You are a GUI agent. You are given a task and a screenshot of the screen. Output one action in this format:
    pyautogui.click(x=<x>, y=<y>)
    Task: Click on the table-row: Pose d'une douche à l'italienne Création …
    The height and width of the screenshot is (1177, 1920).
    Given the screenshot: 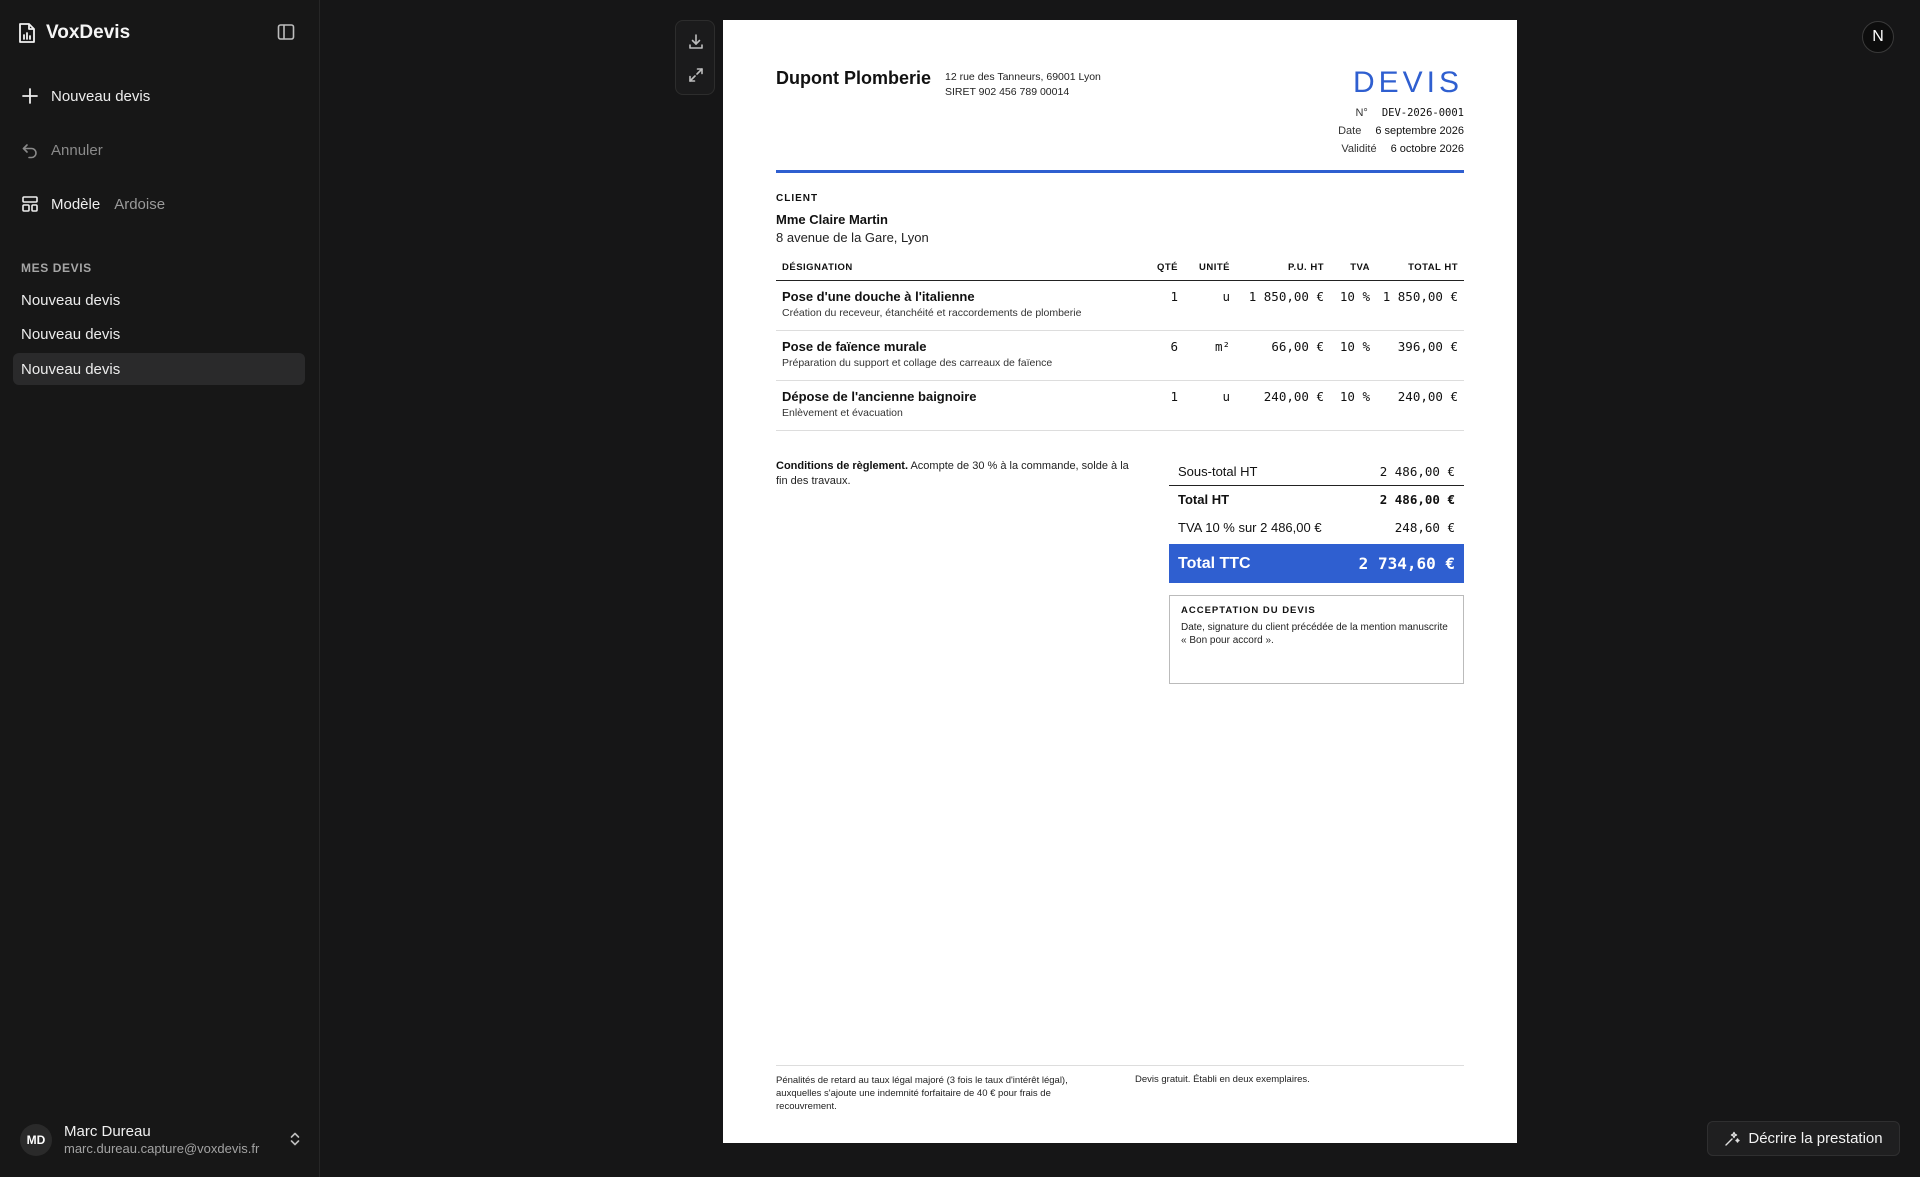 What is the action you would take?
    pyautogui.click(x=1120, y=305)
    